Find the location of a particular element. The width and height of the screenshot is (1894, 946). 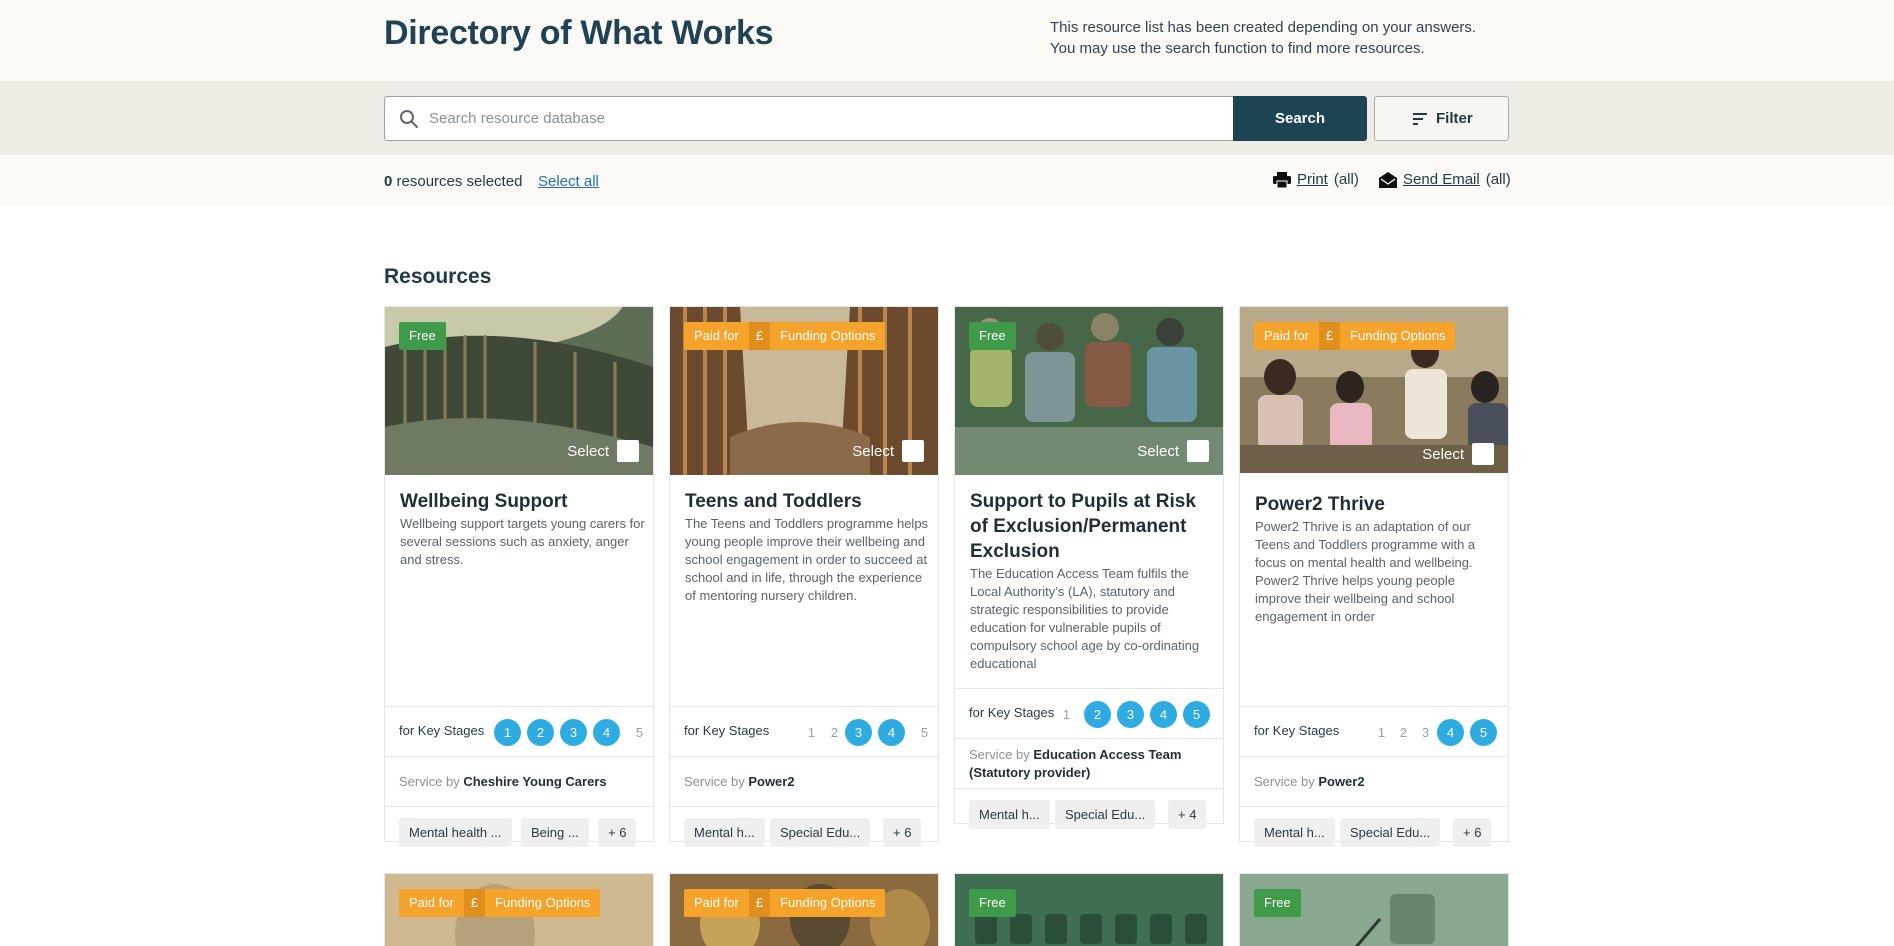

service-provider: Cheshire Young Carers is located at coordinates (535, 781).